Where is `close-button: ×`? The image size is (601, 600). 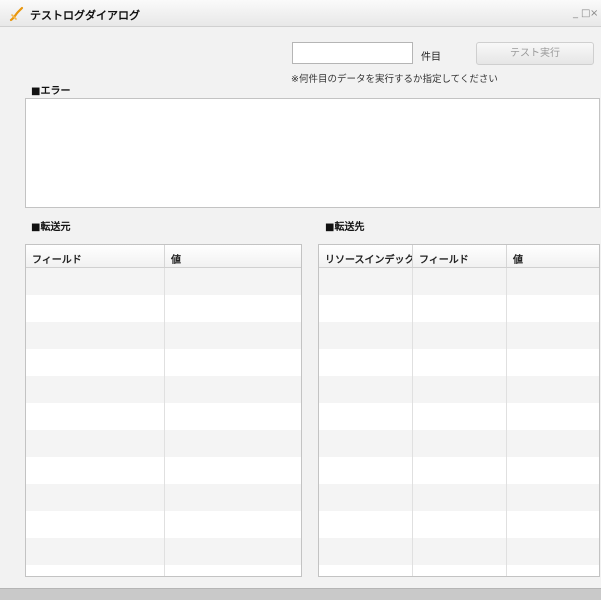 close-button: × is located at coordinates (594, 13).